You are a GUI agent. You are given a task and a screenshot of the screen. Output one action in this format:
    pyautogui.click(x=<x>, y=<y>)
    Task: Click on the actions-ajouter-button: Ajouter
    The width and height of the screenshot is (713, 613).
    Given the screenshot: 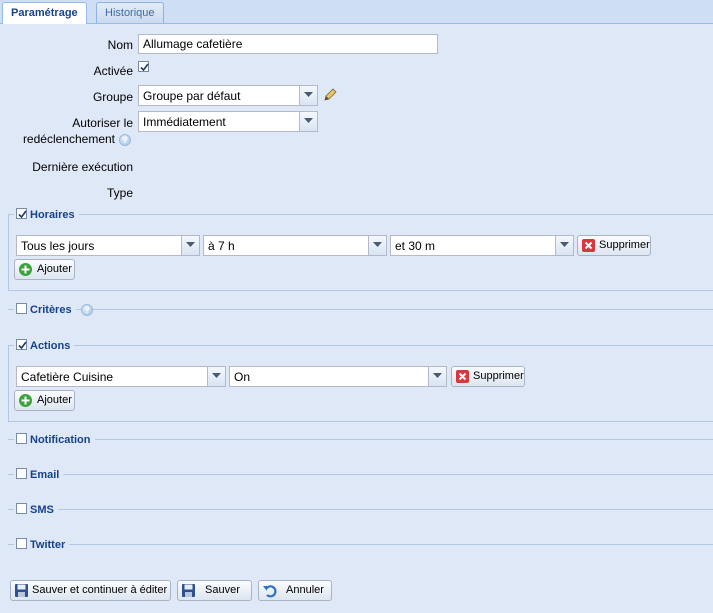 What is the action you would take?
    pyautogui.click(x=44, y=400)
    